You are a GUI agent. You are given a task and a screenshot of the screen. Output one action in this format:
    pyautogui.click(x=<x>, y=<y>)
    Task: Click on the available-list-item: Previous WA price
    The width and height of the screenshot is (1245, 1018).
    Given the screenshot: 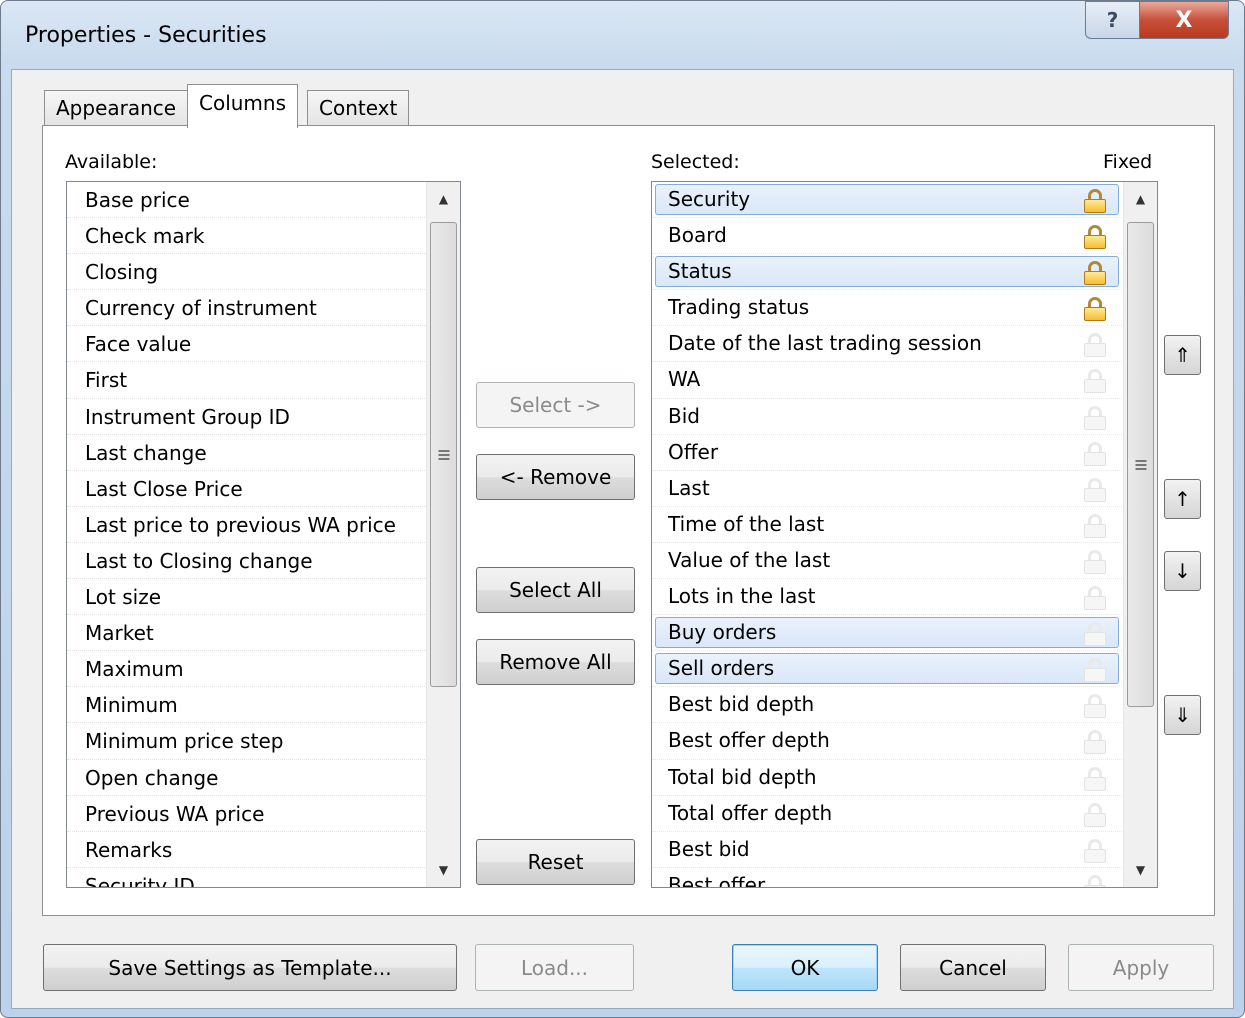 What is the action you would take?
    pyautogui.click(x=247, y=814)
    